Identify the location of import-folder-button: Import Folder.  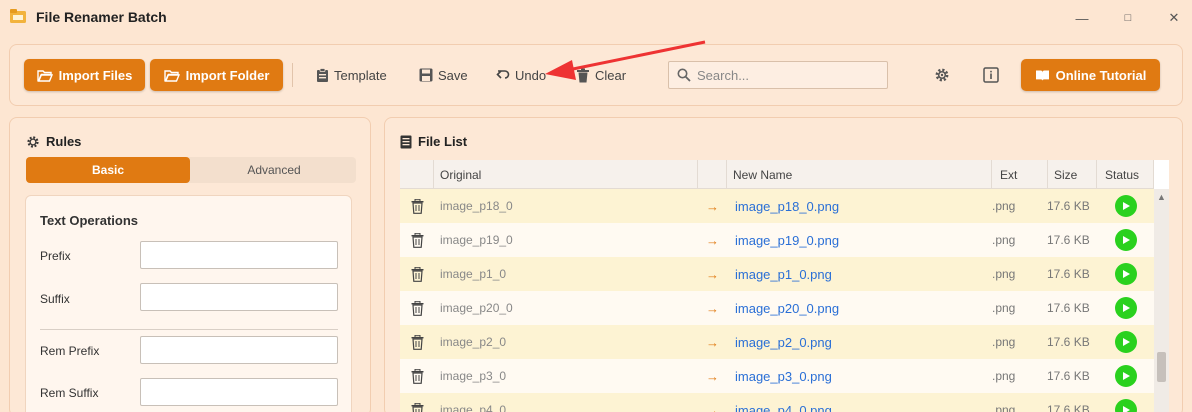
(216, 75).